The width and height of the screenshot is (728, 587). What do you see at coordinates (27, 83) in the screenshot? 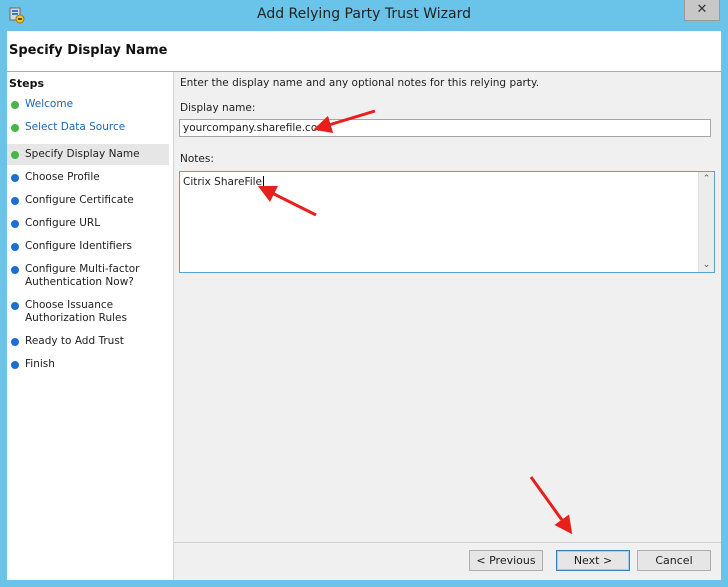
I see `steps-title: Steps` at bounding box center [27, 83].